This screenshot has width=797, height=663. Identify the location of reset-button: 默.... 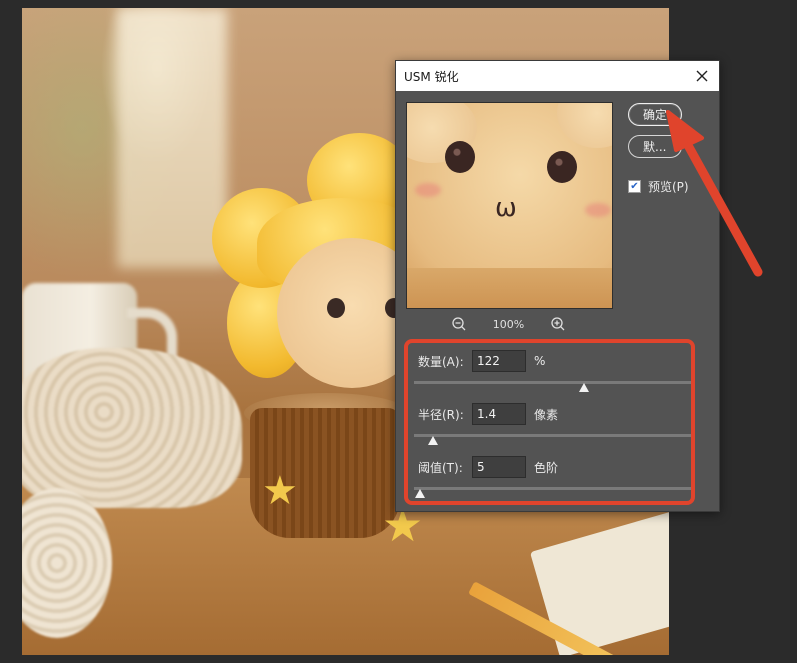
(655, 146).